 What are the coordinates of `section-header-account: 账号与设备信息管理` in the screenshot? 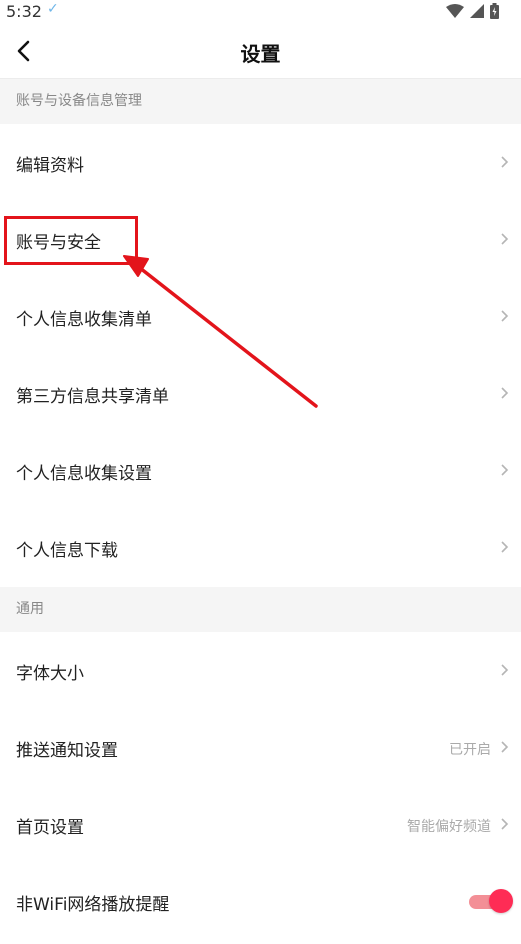 It's located at (260, 101).